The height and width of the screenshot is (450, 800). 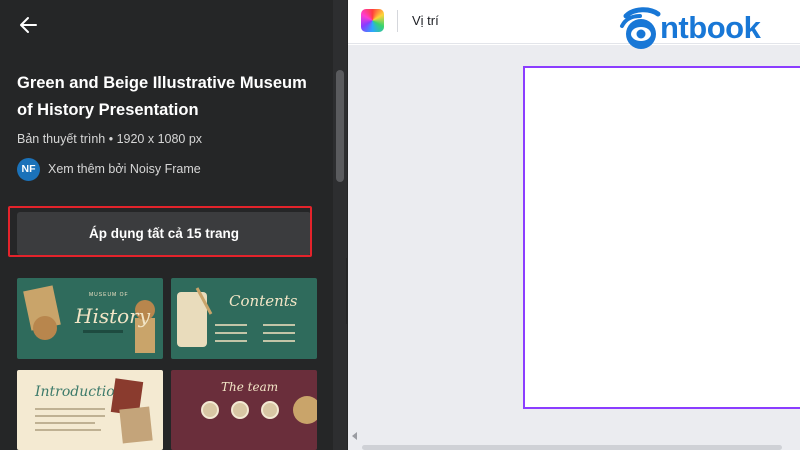 What do you see at coordinates (640, 28) in the screenshot?
I see `eye-logo-icon` at bounding box center [640, 28].